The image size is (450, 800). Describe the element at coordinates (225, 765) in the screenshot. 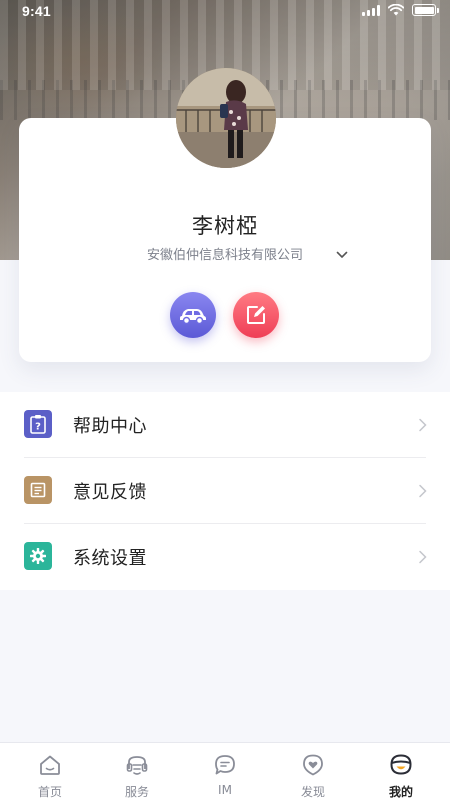

I see `chat-icon` at that location.